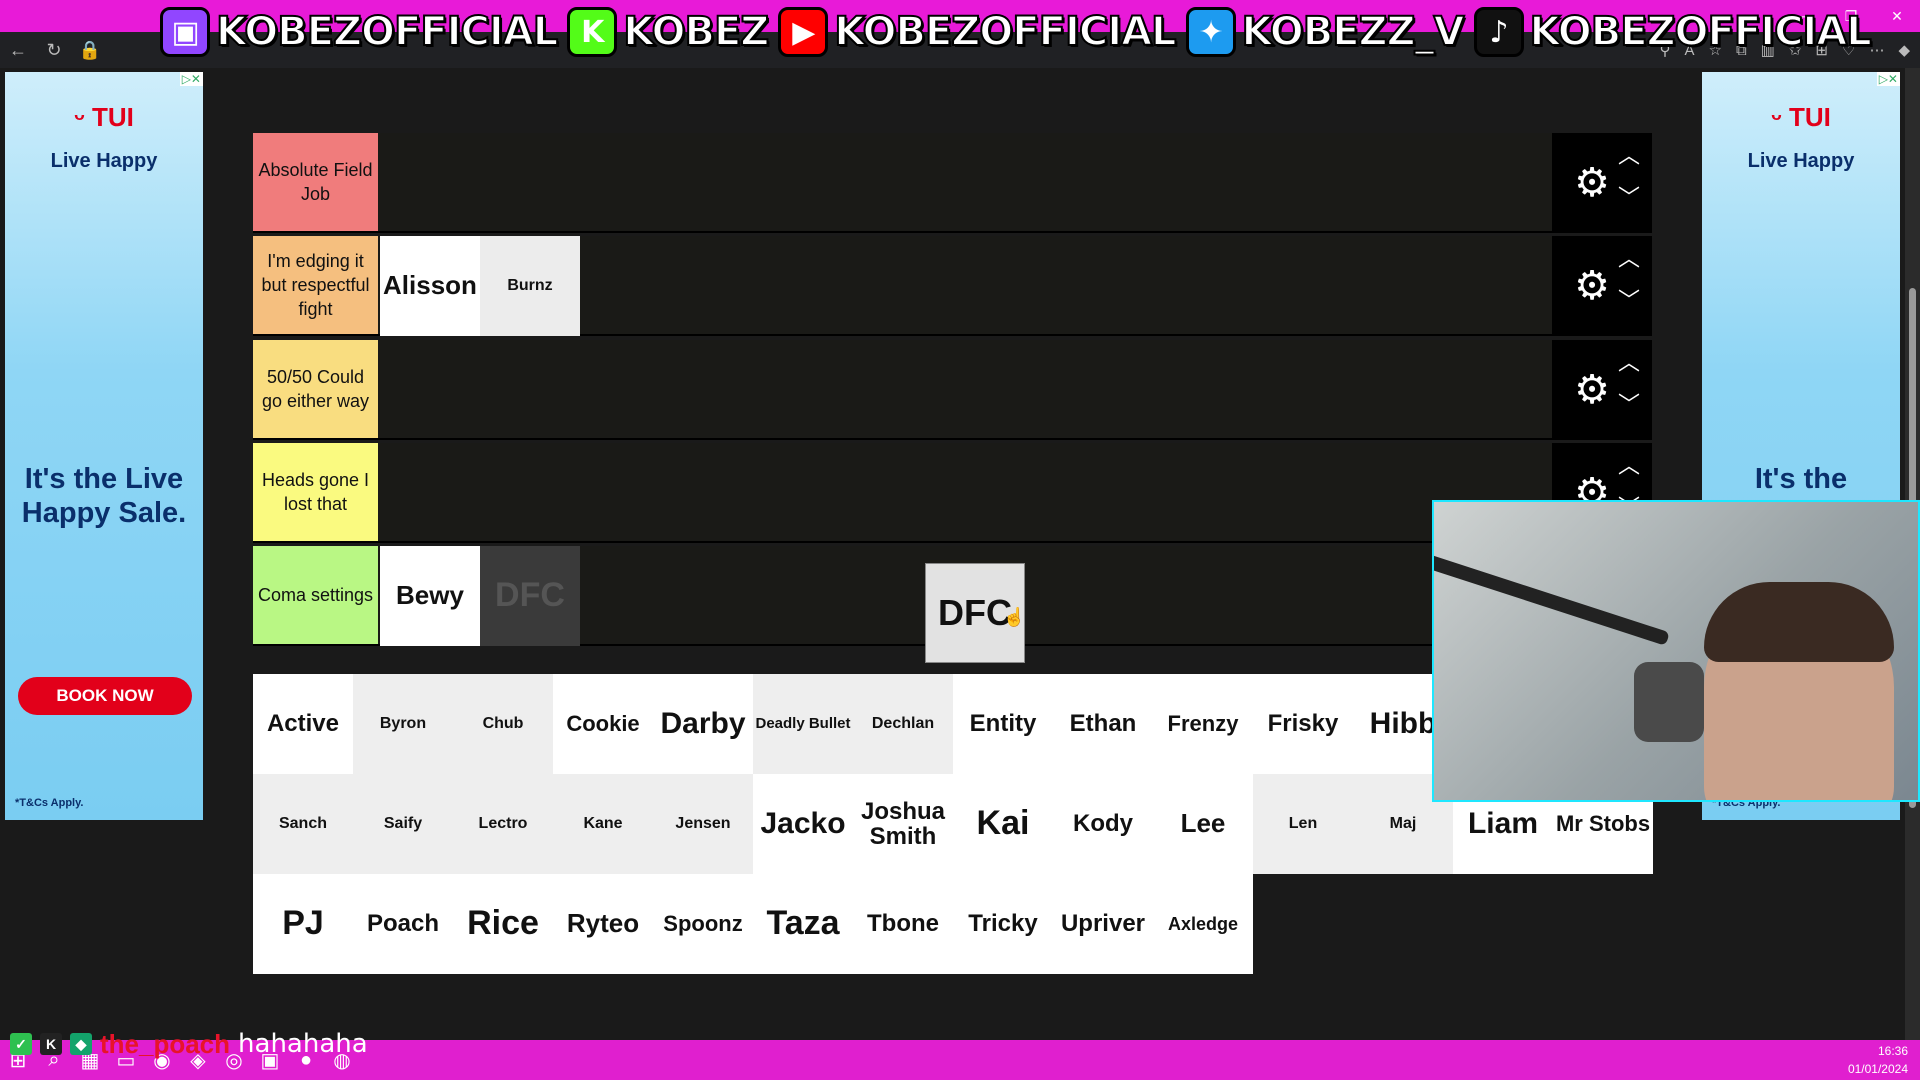  Describe the element at coordinates (21, 1044) in the screenshot. I see `badge-icon: ✓` at that location.